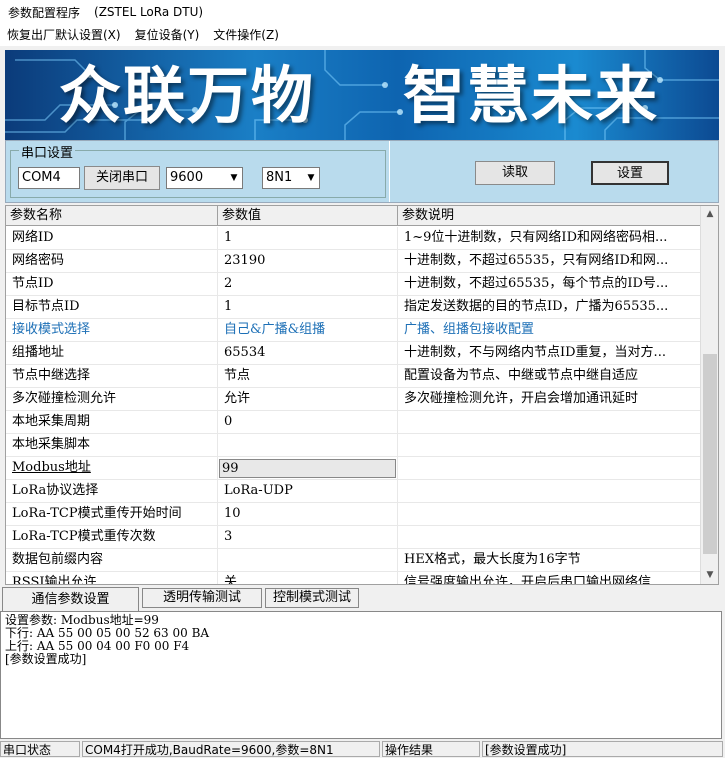 The height and width of the screenshot is (758, 725). I want to click on row-value: 23190, so click(308, 261).